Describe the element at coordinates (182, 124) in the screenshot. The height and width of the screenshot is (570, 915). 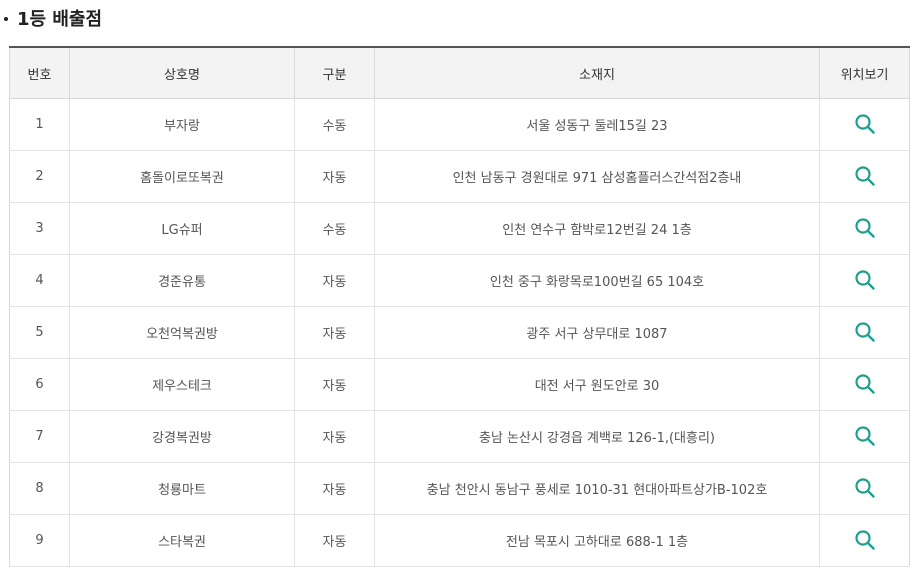
I see `cell-store-name: 부자랑` at that location.